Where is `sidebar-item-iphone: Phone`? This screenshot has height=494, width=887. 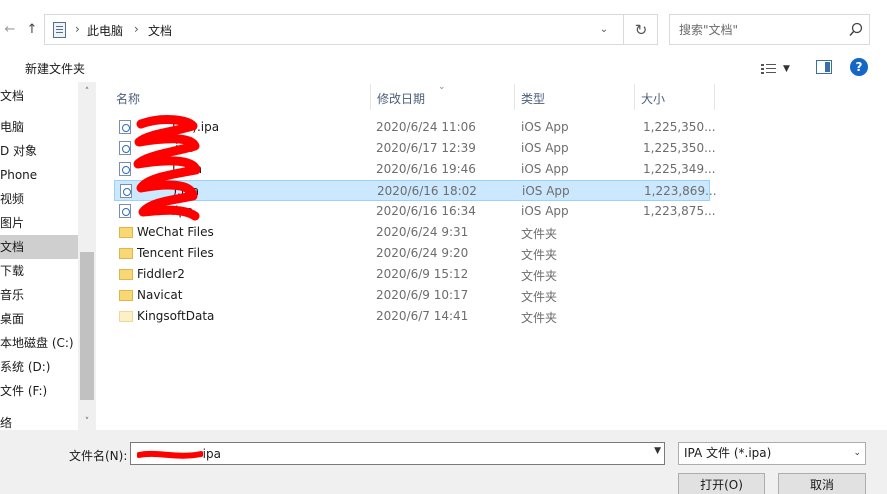 sidebar-item-iphone: Phone is located at coordinates (39, 175).